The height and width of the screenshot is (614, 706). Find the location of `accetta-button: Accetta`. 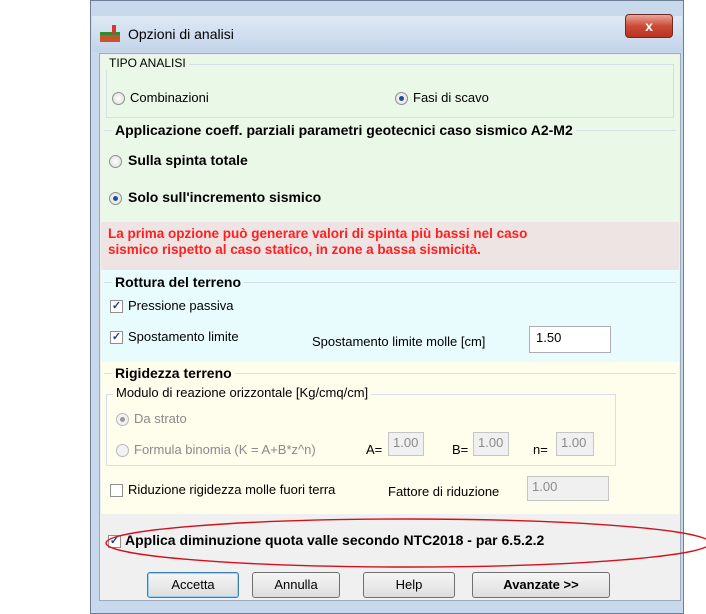

accetta-button: Accetta is located at coordinates (193, 585).